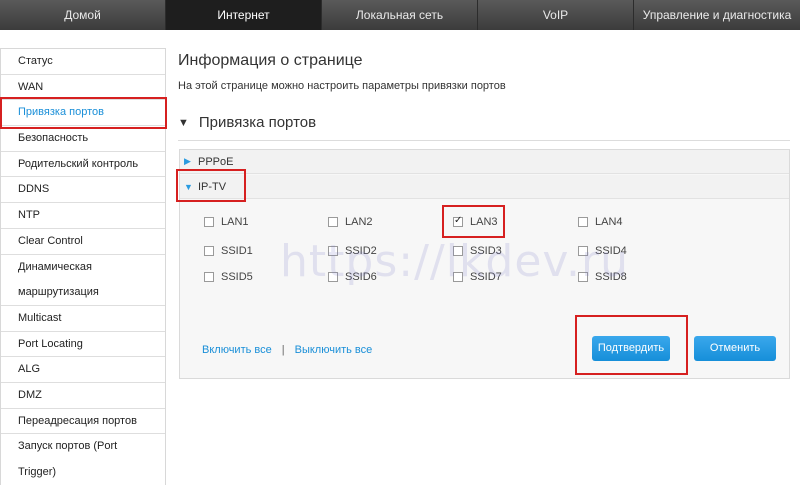  I want to click on checkbox-label: LAN2, so click(359, 222).